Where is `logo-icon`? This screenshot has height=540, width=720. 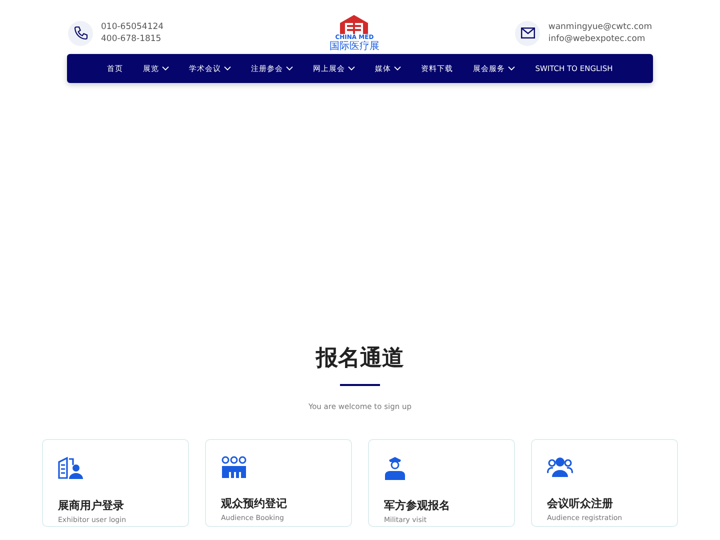 logo-icon is located at coordinates (354, 24).